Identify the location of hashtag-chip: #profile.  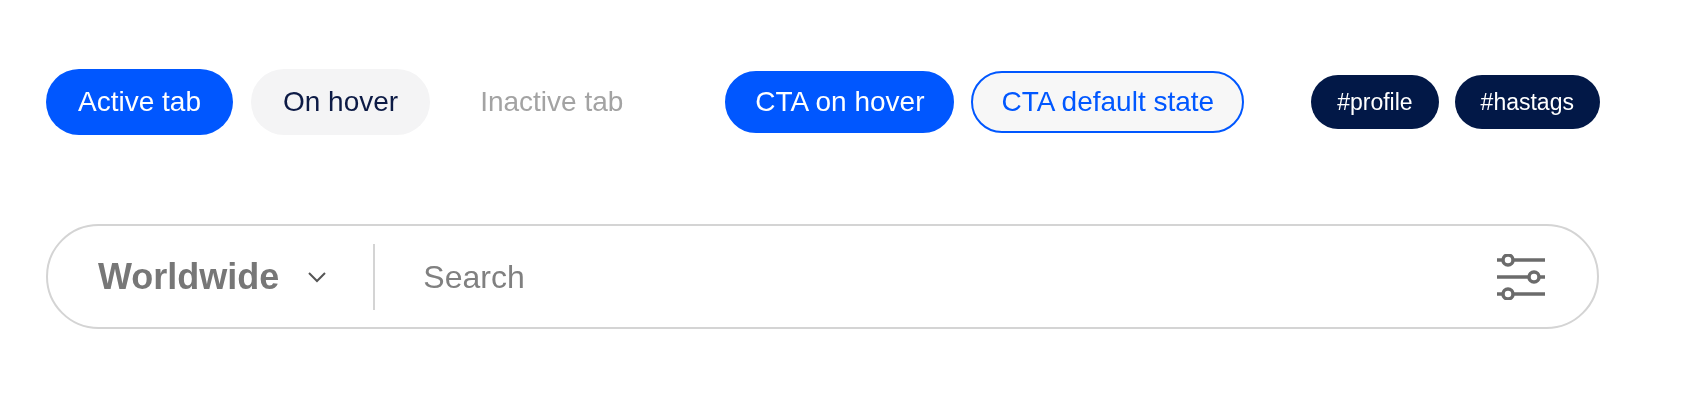
(1375, 102).